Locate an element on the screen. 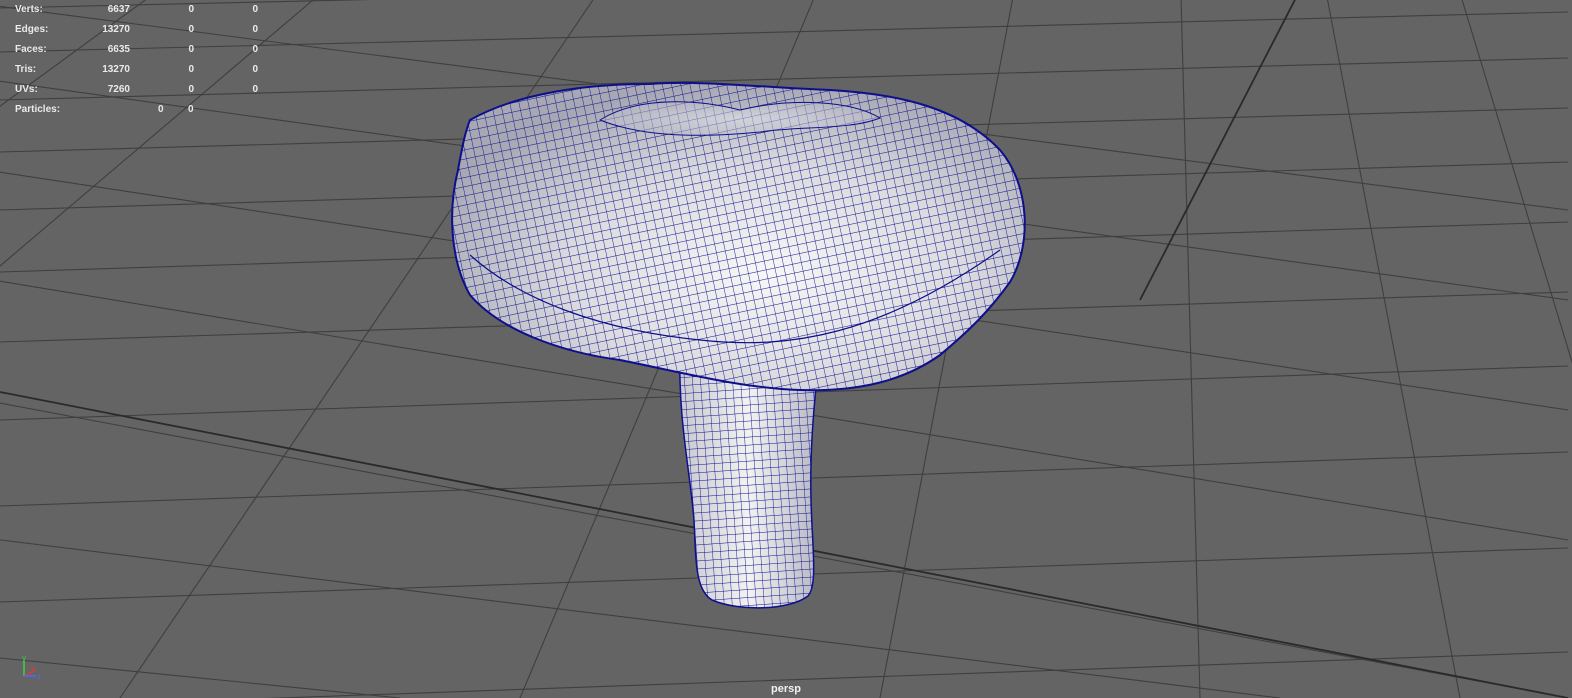  stat-label: Faces: is located at coordinates (31, 49).